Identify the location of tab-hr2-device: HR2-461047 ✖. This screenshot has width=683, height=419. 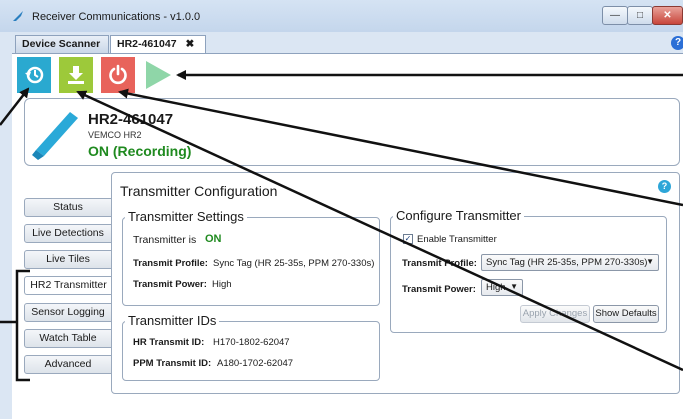
(158, 44).